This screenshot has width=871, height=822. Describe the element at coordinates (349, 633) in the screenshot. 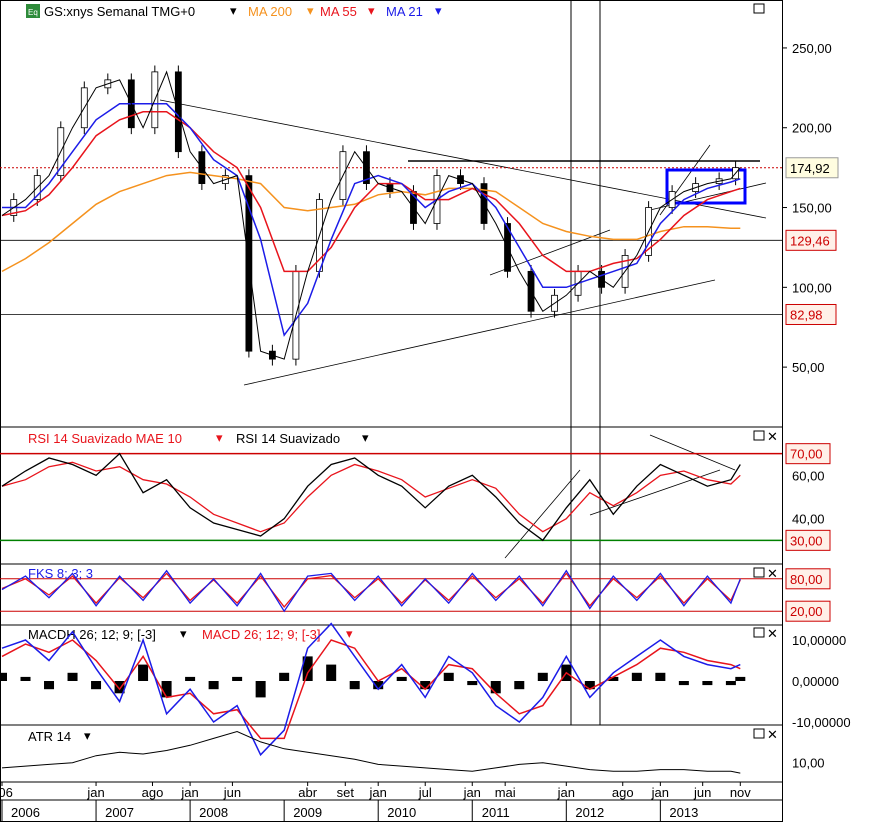

I see `macd-dropdown-icon: ▾` at that location.